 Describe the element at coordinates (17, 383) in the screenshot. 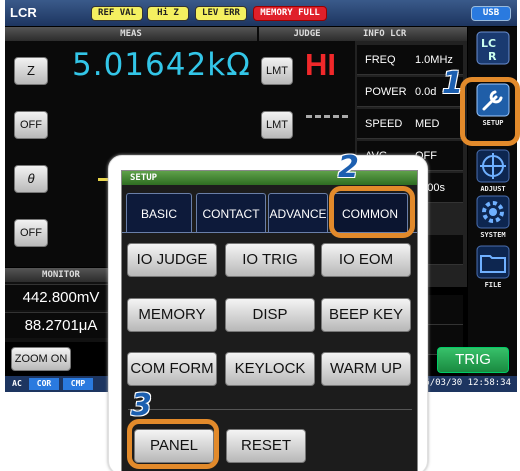

I see `ac-tag: AC` at that location.